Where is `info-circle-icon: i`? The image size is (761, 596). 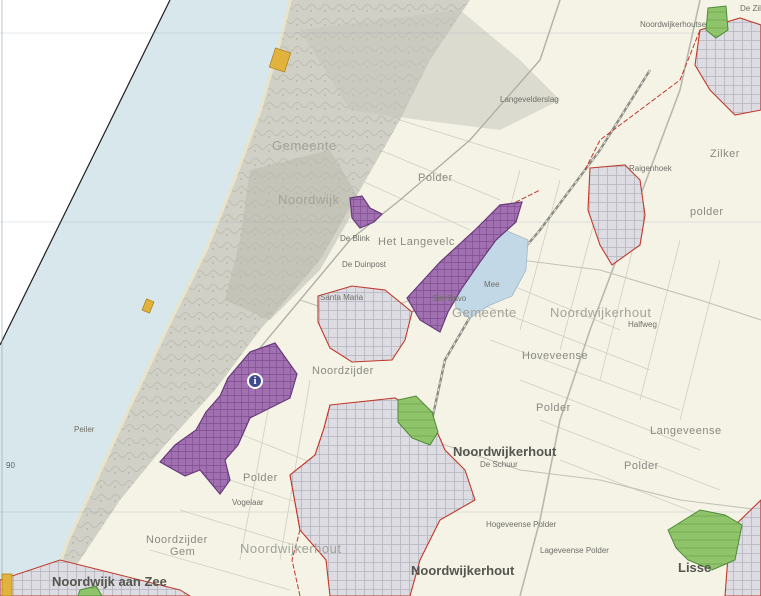 info-circle-icon: i is located at coordinates (255, 381).